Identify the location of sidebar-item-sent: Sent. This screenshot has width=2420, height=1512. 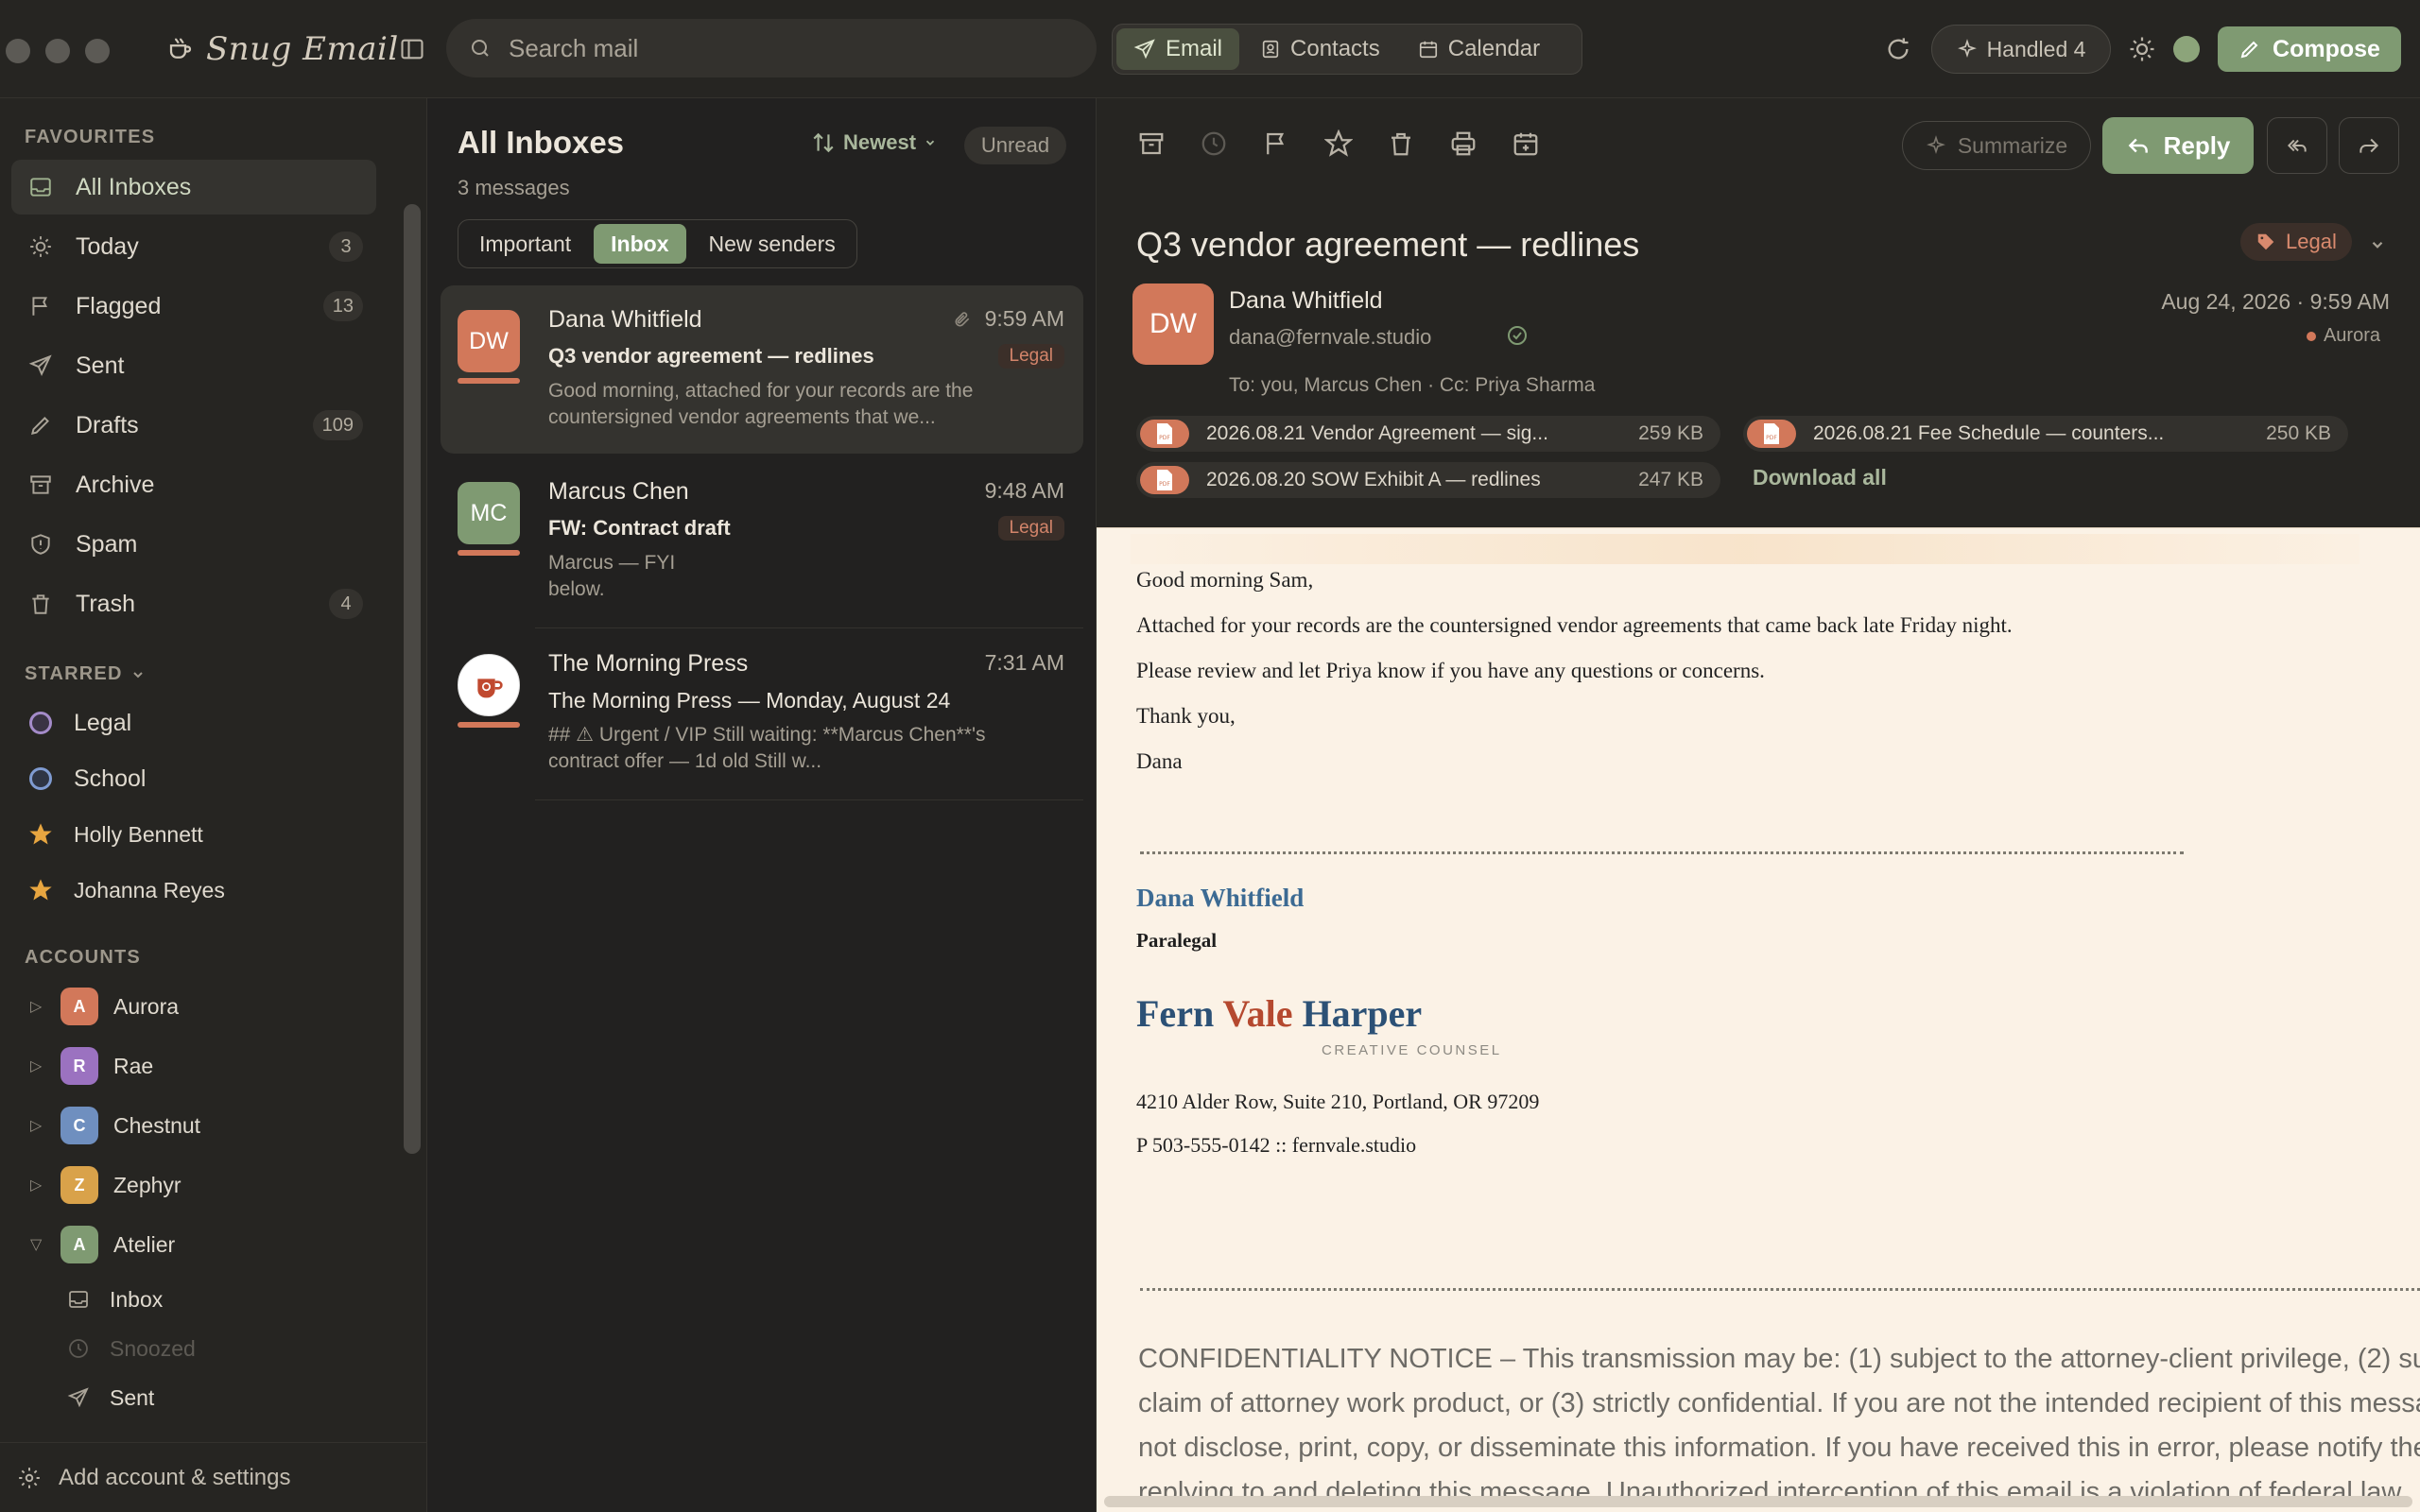
(193, 365).